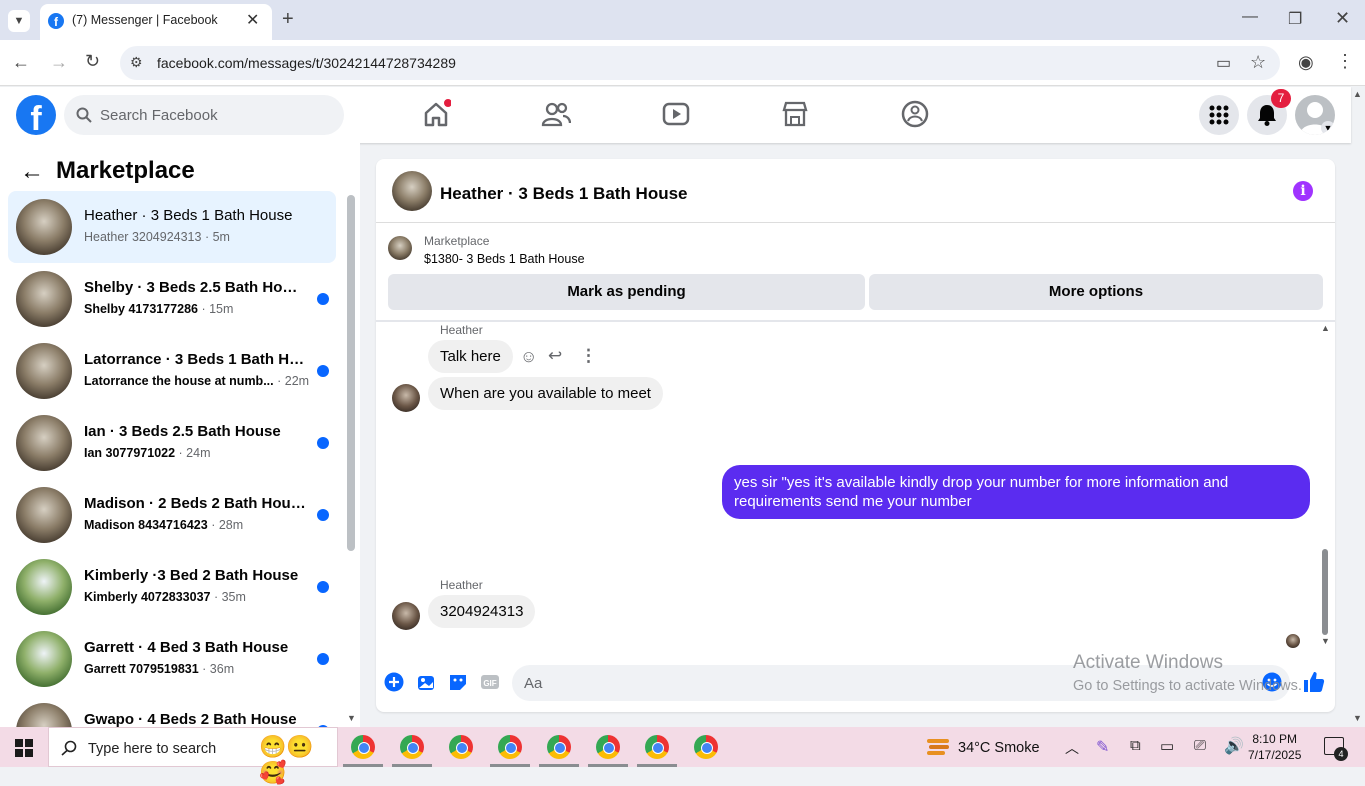  Describe the element at coordinates (191, 575) in the screenshot. I see `conversation-name: Kimberly ·3 Bed 2 Bath House` at that location.